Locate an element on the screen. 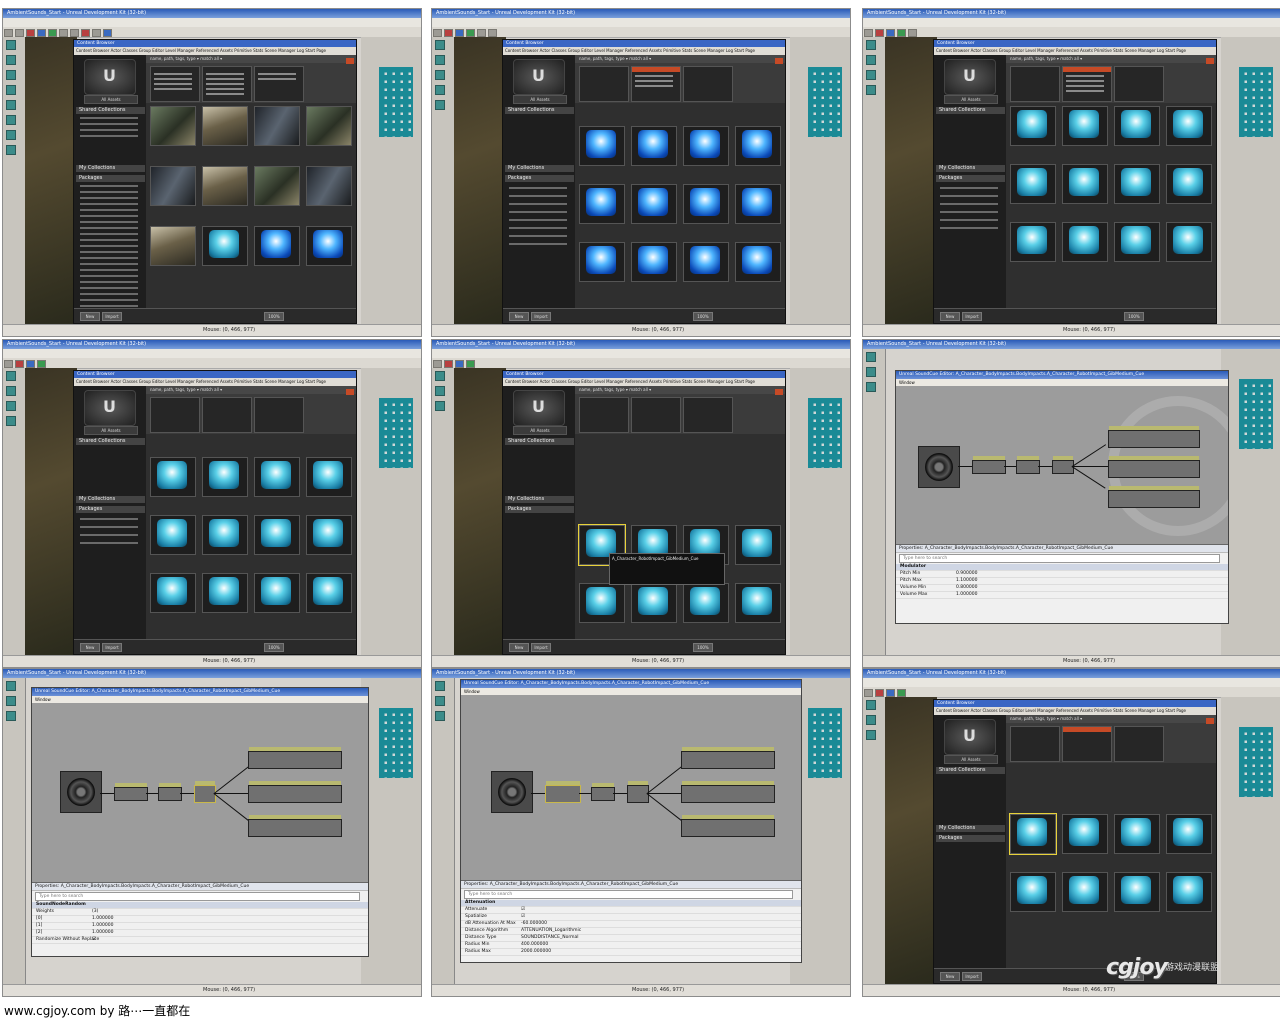 Image resolution: width=1280 pixels, height=1020 pixels. property-row: Radius Max 2000.000000 is located at coordinates (631, 952).